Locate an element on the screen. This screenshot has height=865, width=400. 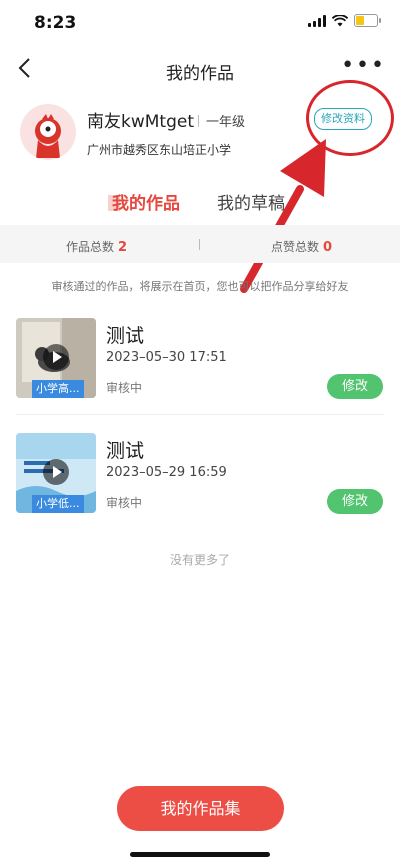
list-divider is located at coordinates (200, 414).